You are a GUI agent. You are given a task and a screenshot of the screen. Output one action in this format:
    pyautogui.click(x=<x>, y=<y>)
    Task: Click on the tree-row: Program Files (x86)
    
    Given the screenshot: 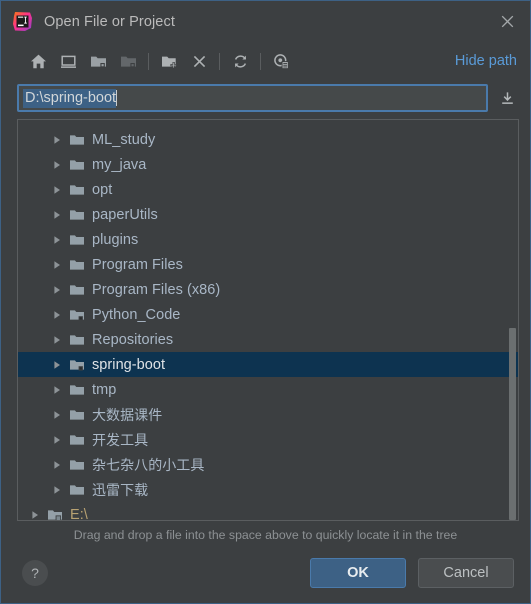 What is the action you would take?
    pyautogui.click(x=268, y=289)
    